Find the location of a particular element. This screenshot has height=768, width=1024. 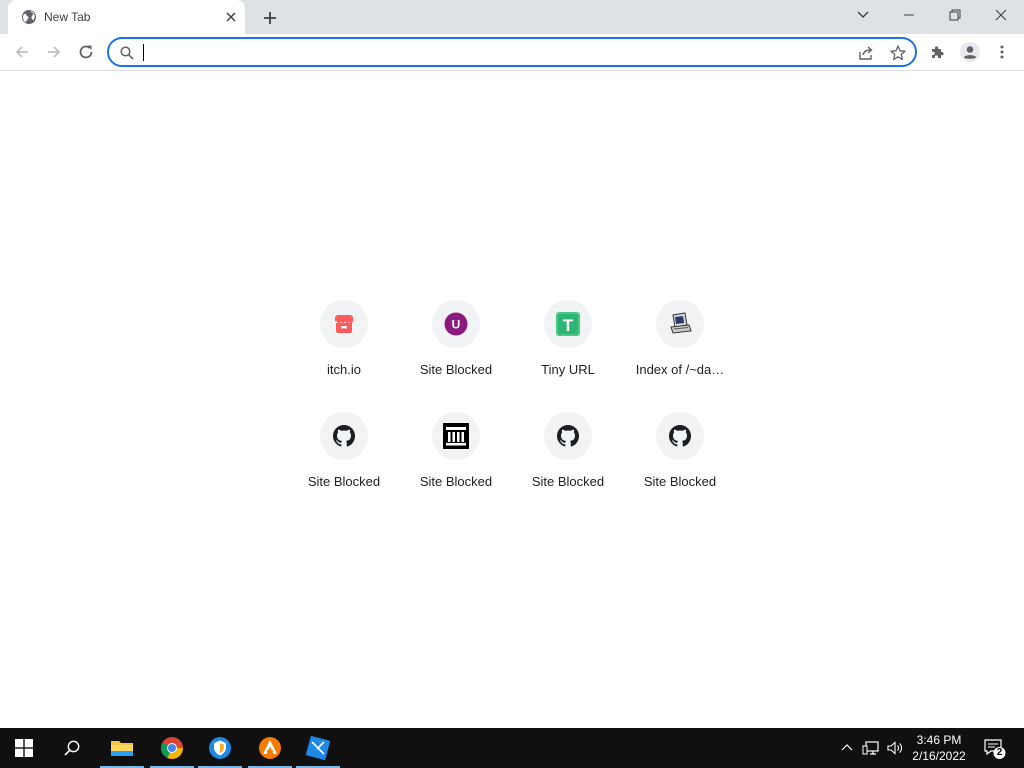

text-caret is located at coordinates (143, 52).